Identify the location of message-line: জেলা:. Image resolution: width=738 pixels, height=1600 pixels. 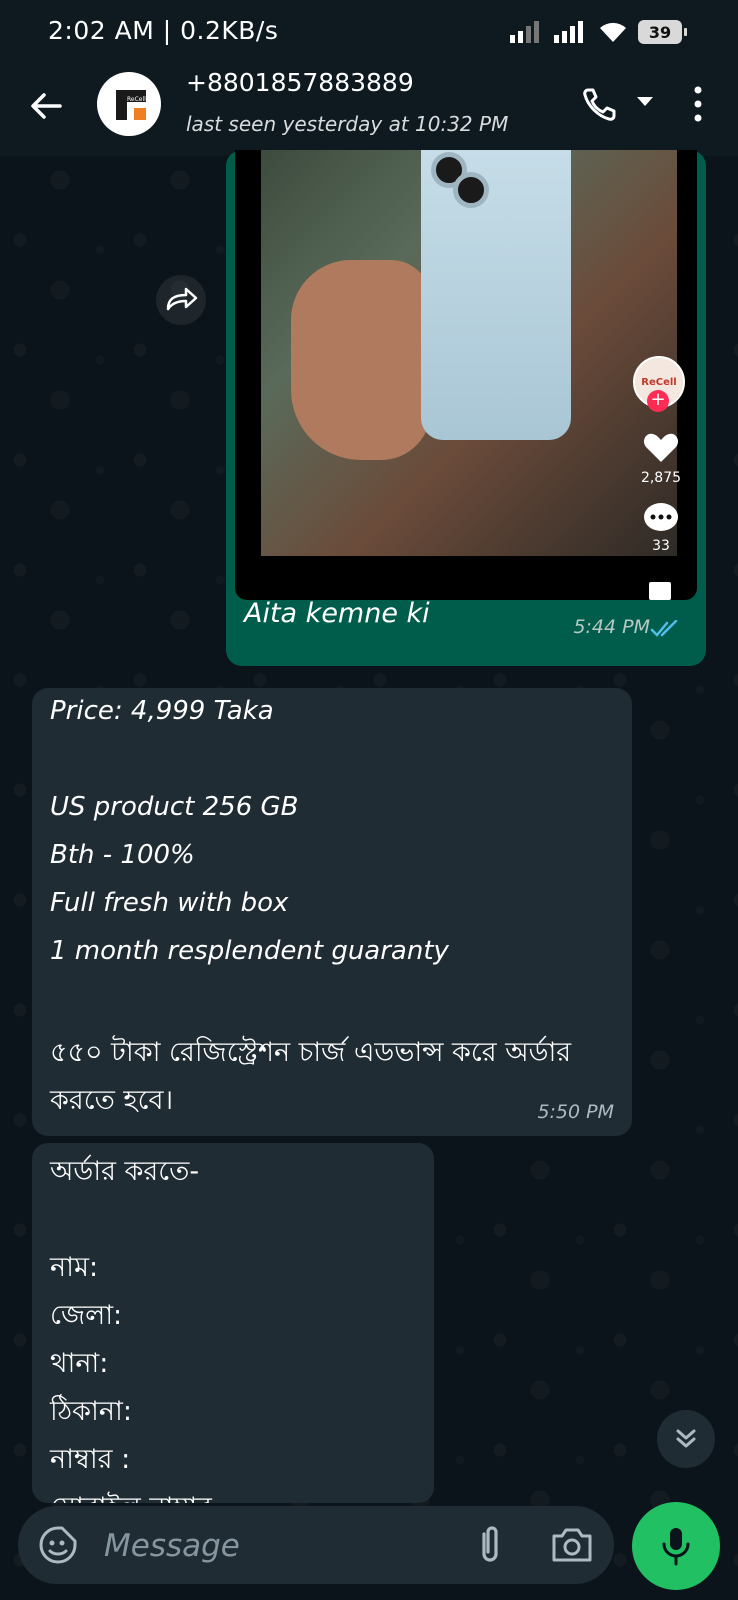
(86, 1315).